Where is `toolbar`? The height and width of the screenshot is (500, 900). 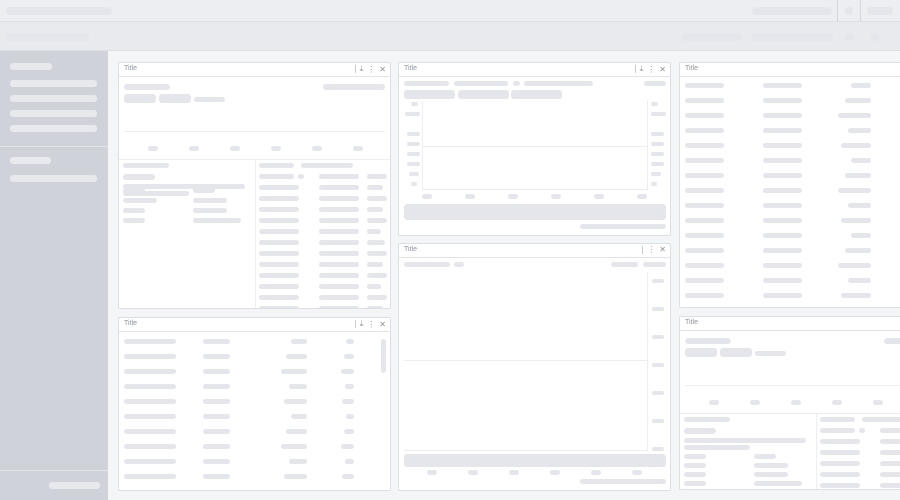
toolbar is located at coordinates (450, 36).